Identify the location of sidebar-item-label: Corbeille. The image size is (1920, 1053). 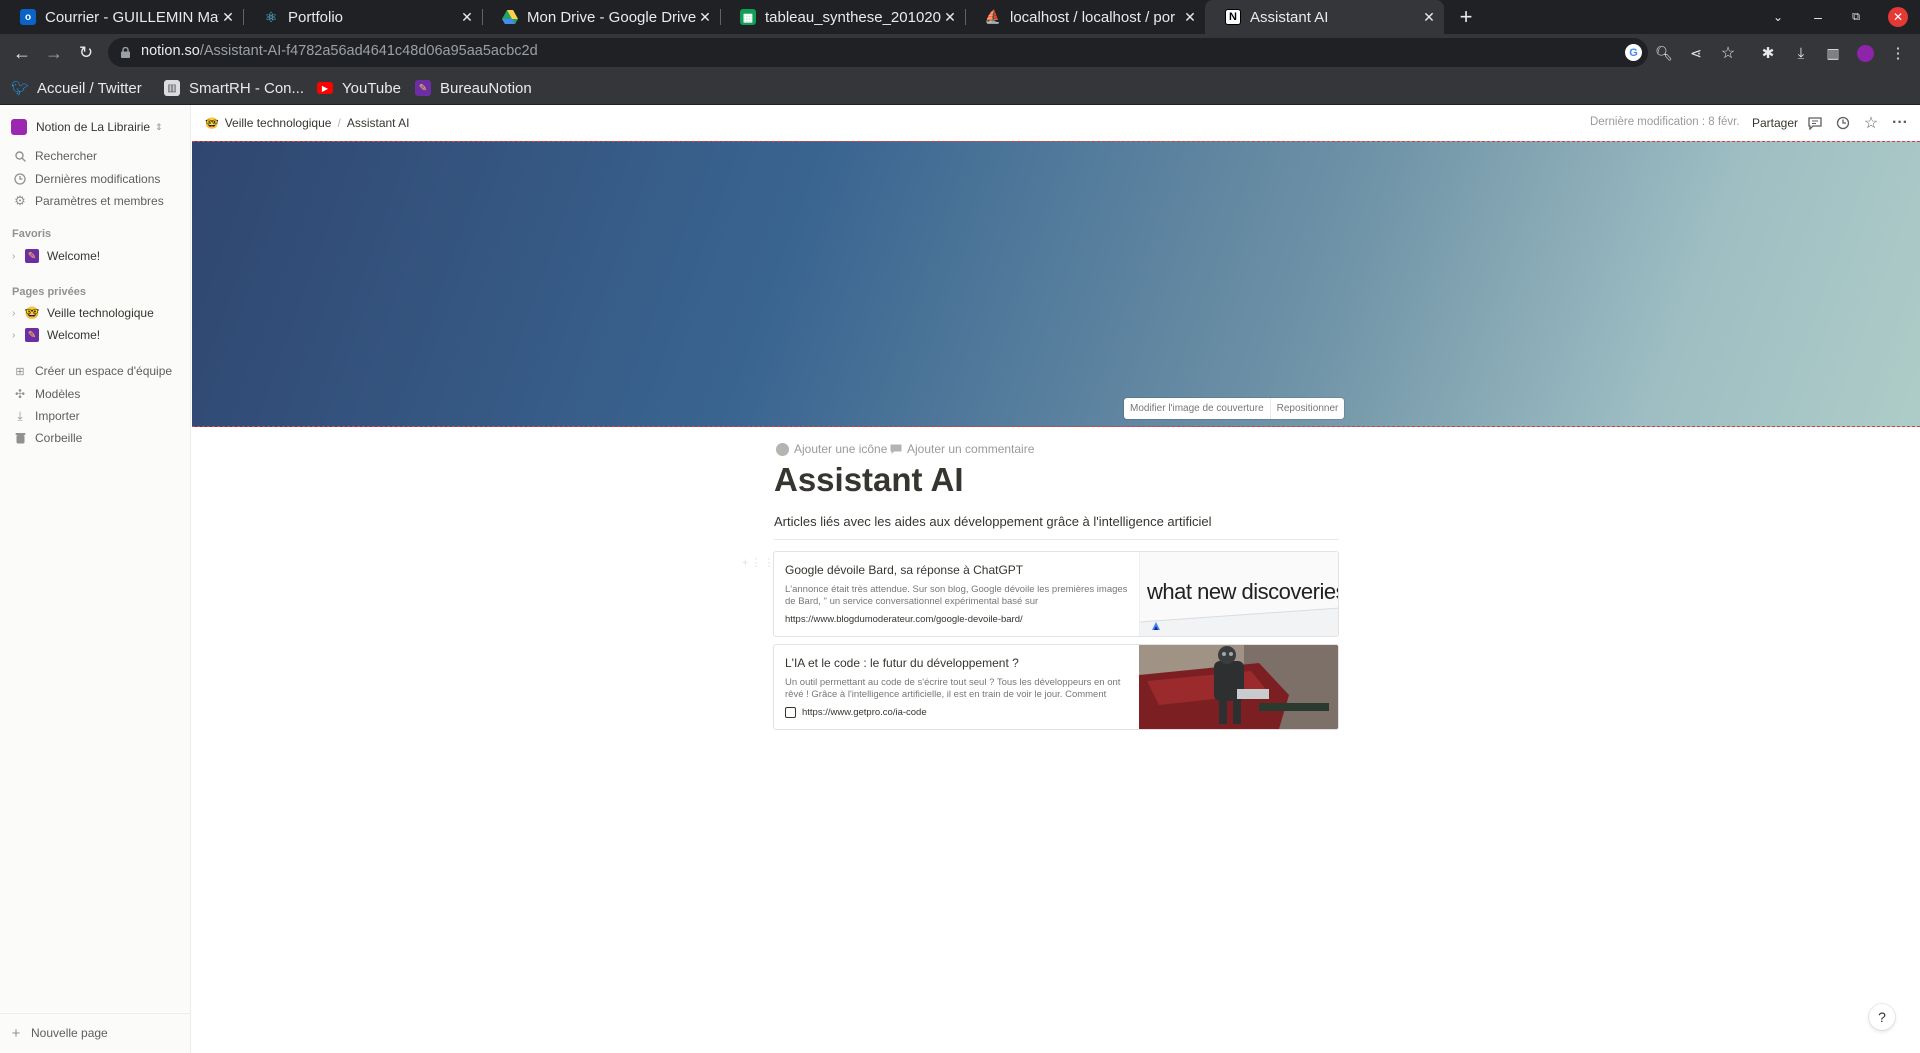
(59, 438).